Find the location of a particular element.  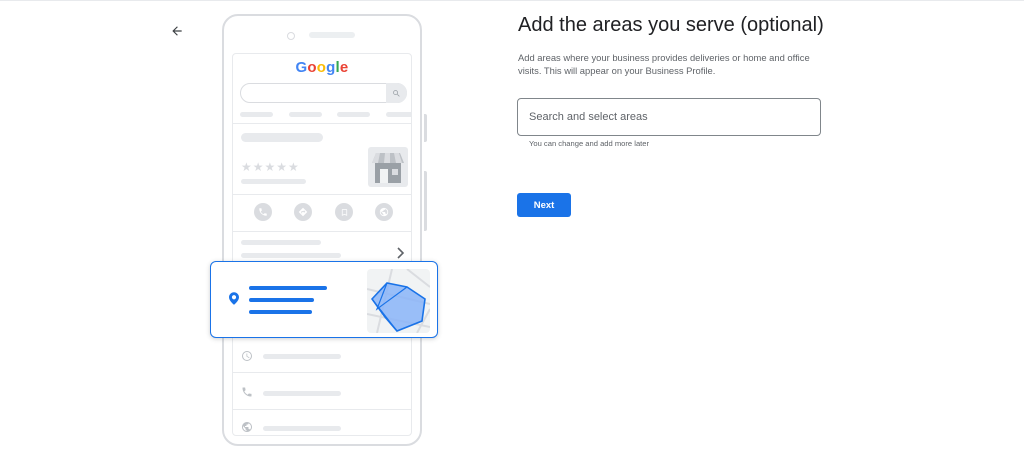

phone-camera is located at coordinates (291, 36).